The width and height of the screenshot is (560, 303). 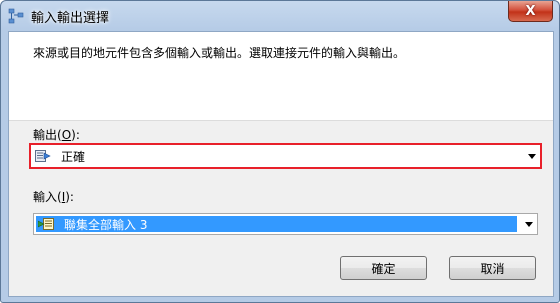 What do you see at coordinates (16, 16) in the screenshot?
I see `data-flow-icon` at bounding box center [16, 16].